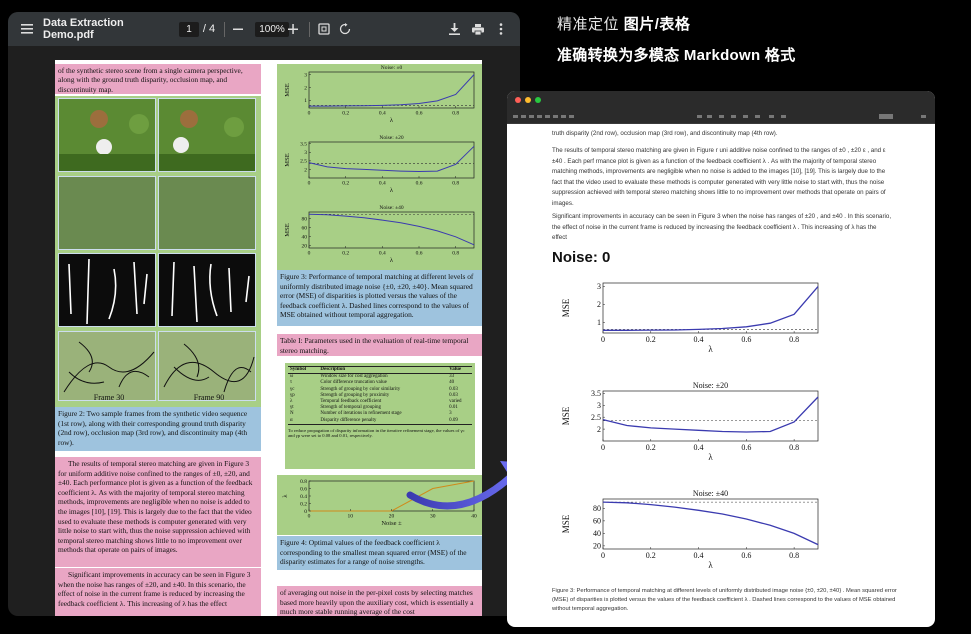 This screenshot has width=971, height=634. I want to click on disparity-image-right, so click(207, 213).